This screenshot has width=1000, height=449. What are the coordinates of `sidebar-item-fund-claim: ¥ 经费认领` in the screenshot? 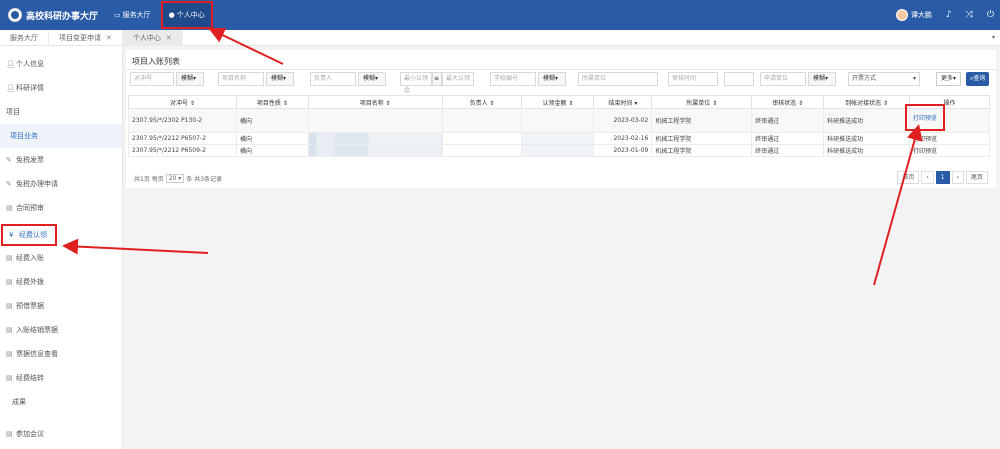 It's located at (29, 235).